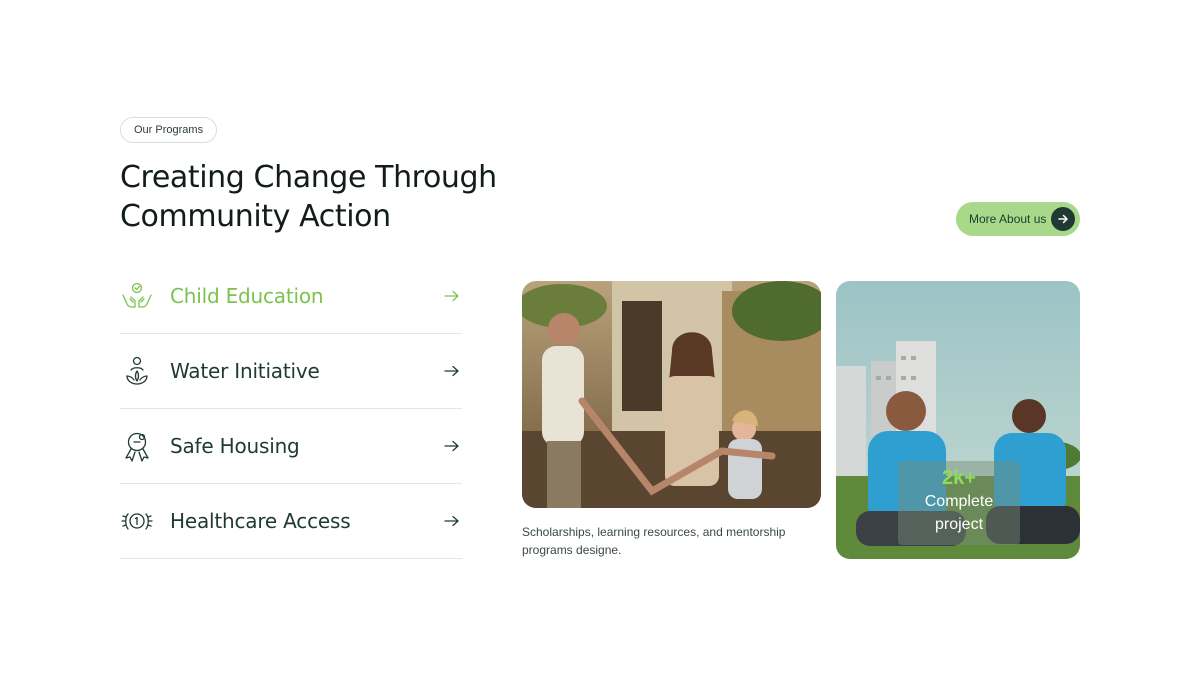 Image resolution: width=1200 pixels, height=675 pixels. Describe the element at coordinates (330, 197) in the screenshot. I see `section-headline: Creating Change Through Community Action` at that location.